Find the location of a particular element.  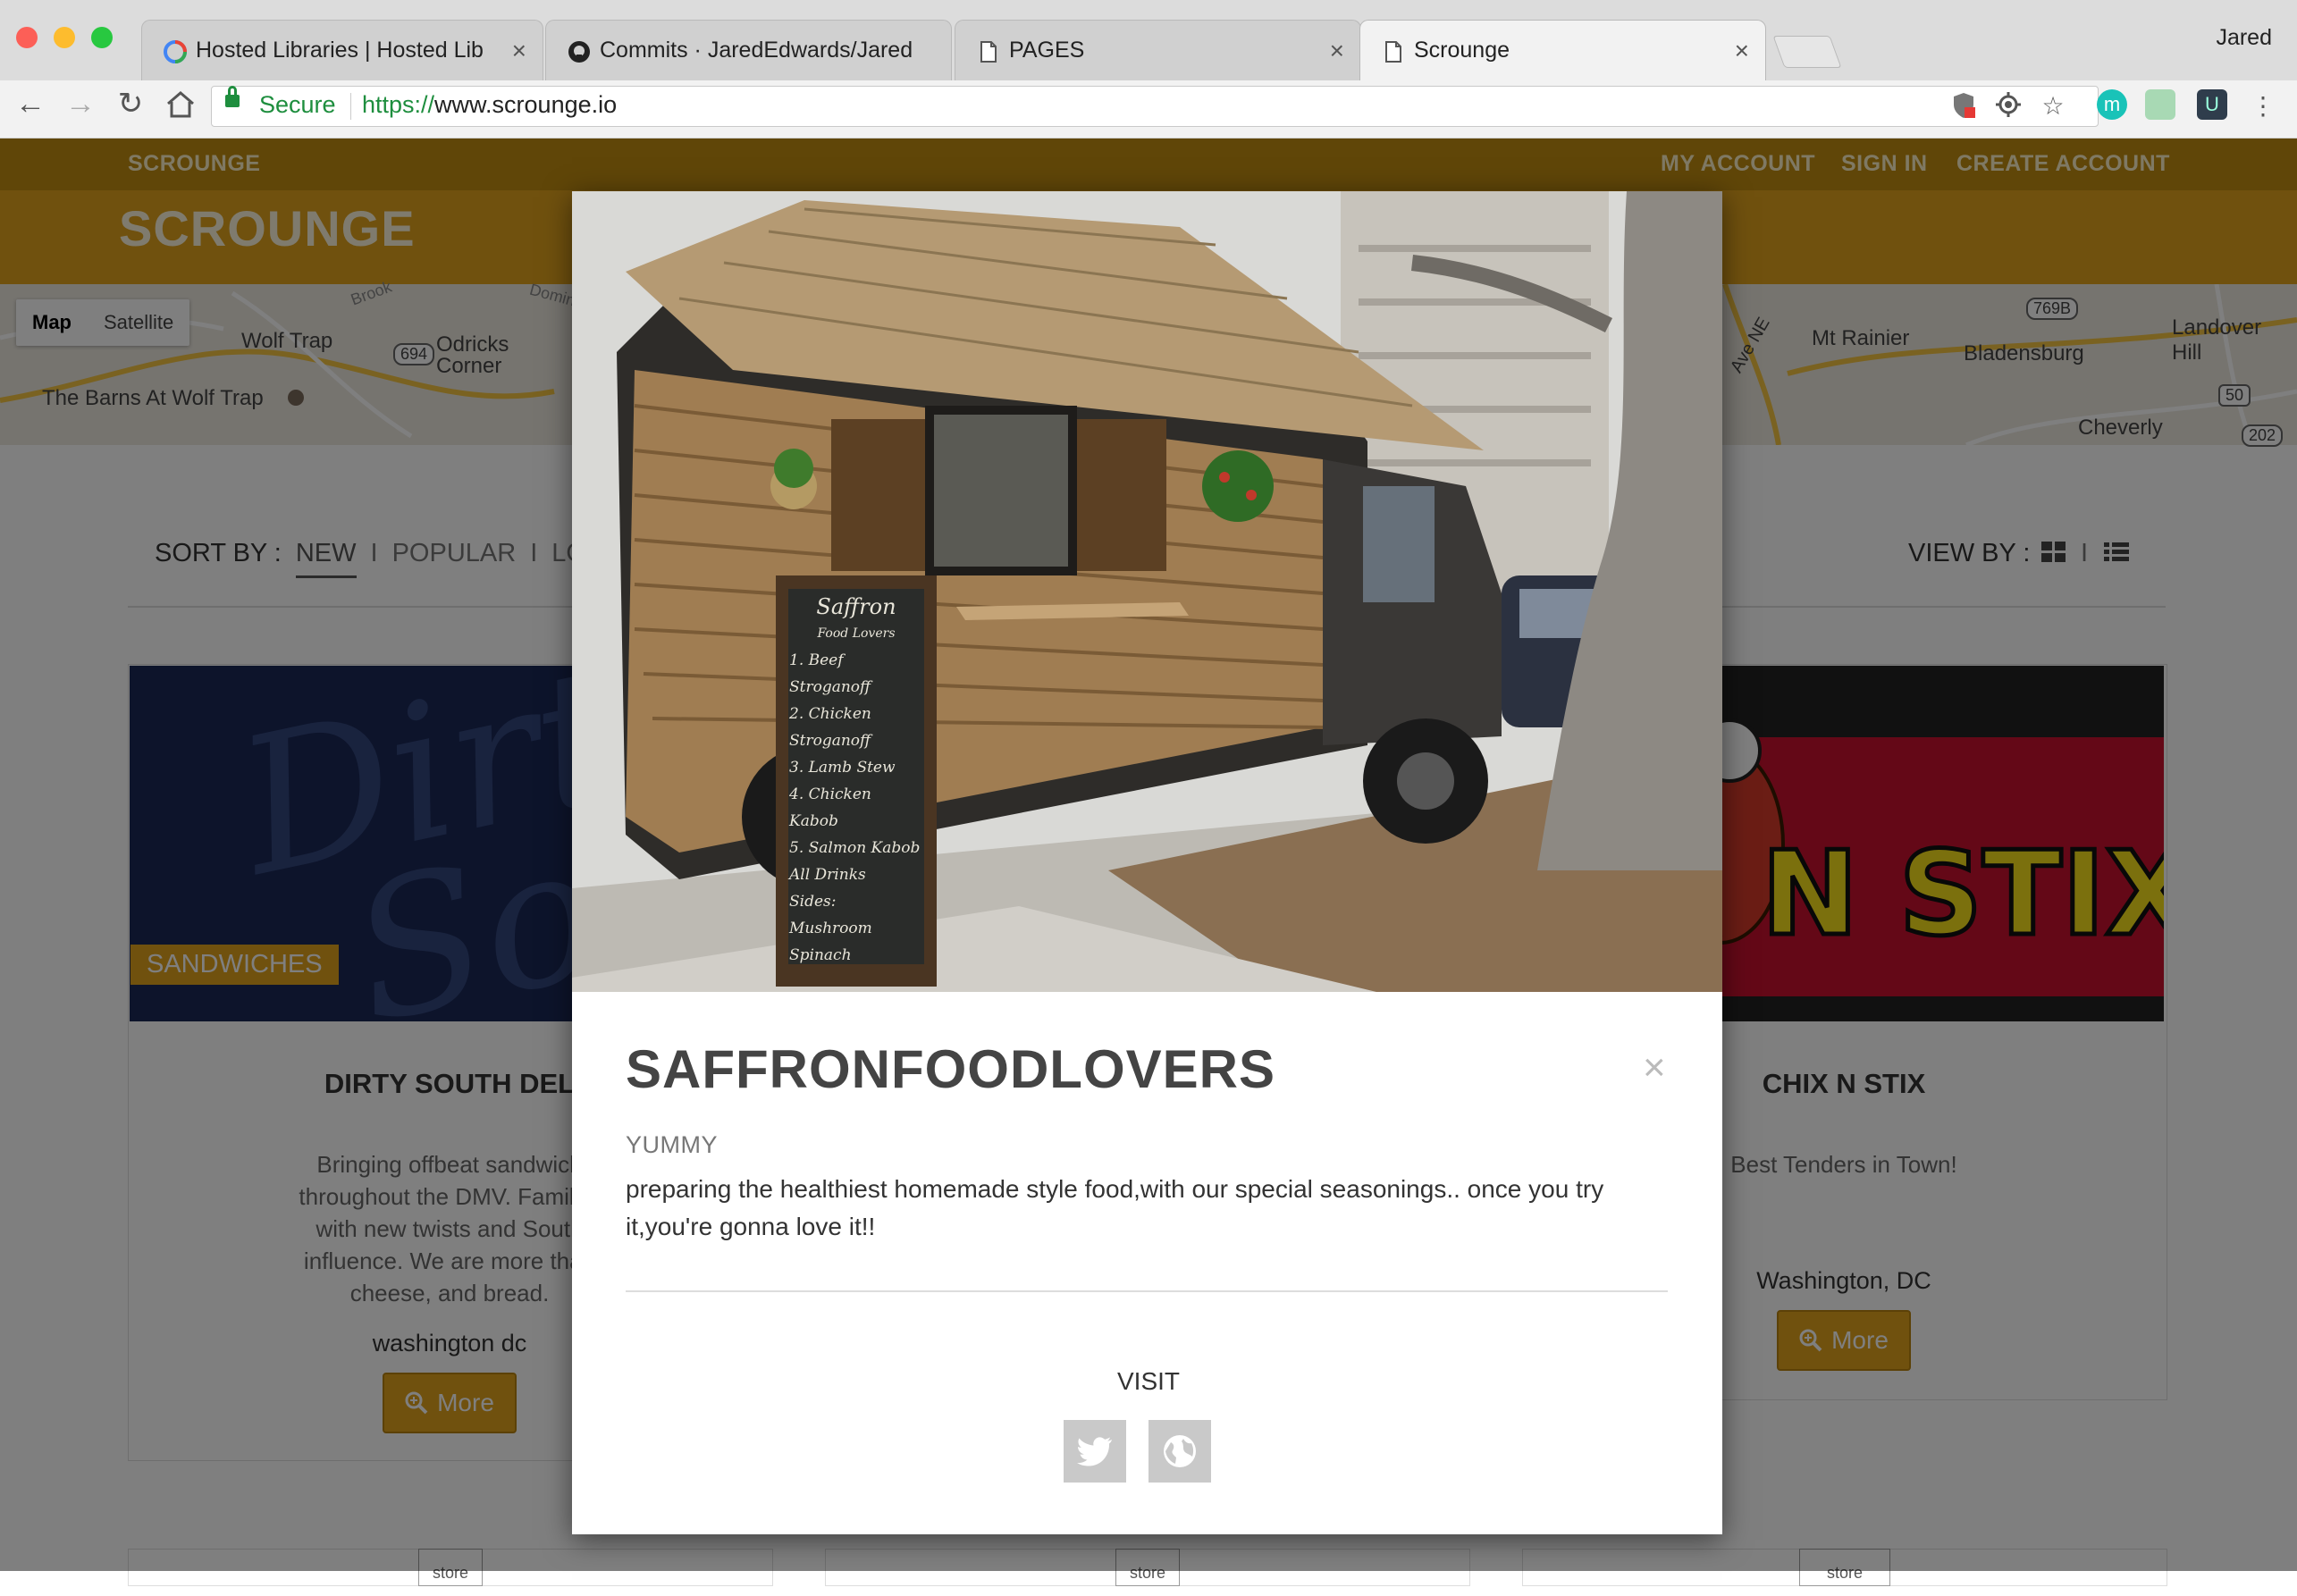

extension-u-icon: U is located at coordinates (2212, 104).